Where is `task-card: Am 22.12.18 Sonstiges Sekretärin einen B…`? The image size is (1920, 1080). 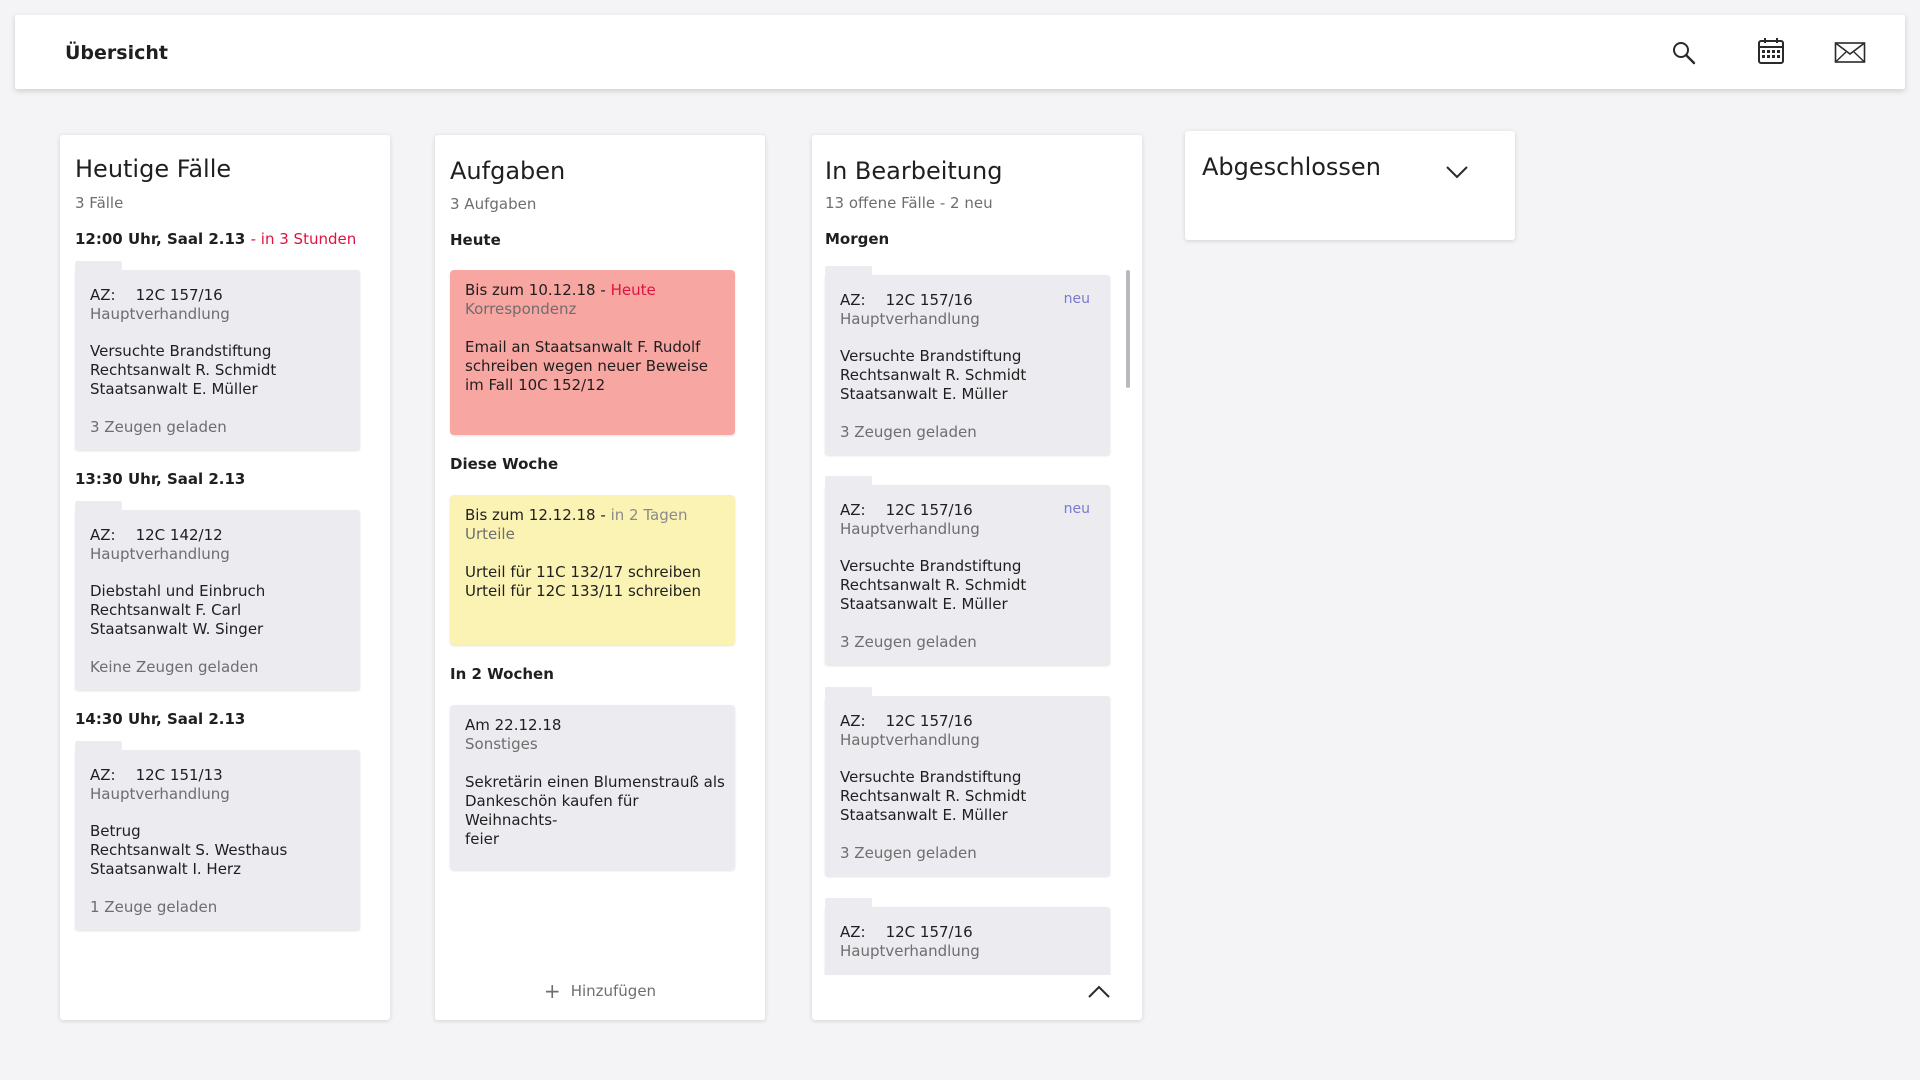 task-card: Am 22.12.18 Sonstiges Sekretärin einen B… is located at coordinates (592, 787).